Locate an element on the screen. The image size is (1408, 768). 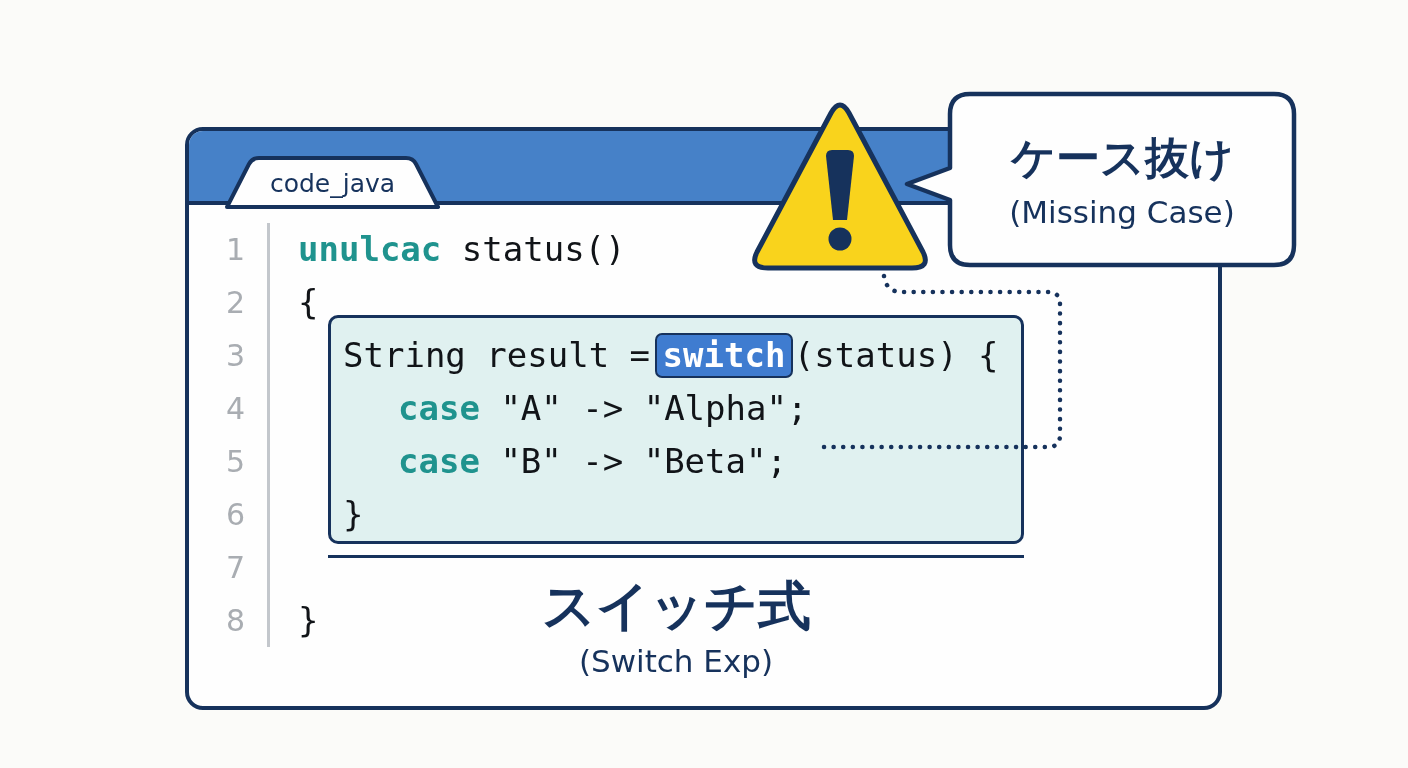
caption-title: スイッチ式 is located at coordinates (676, 606).